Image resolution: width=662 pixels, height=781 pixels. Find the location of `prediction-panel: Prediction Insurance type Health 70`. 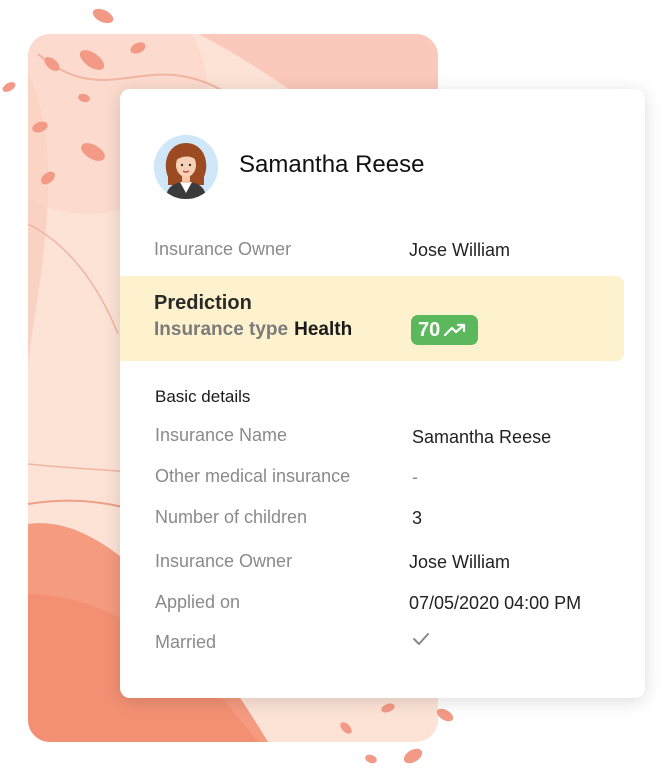

prediction-panel: Prediction Insurance type Health 70 is located at coordinates (372, 318).